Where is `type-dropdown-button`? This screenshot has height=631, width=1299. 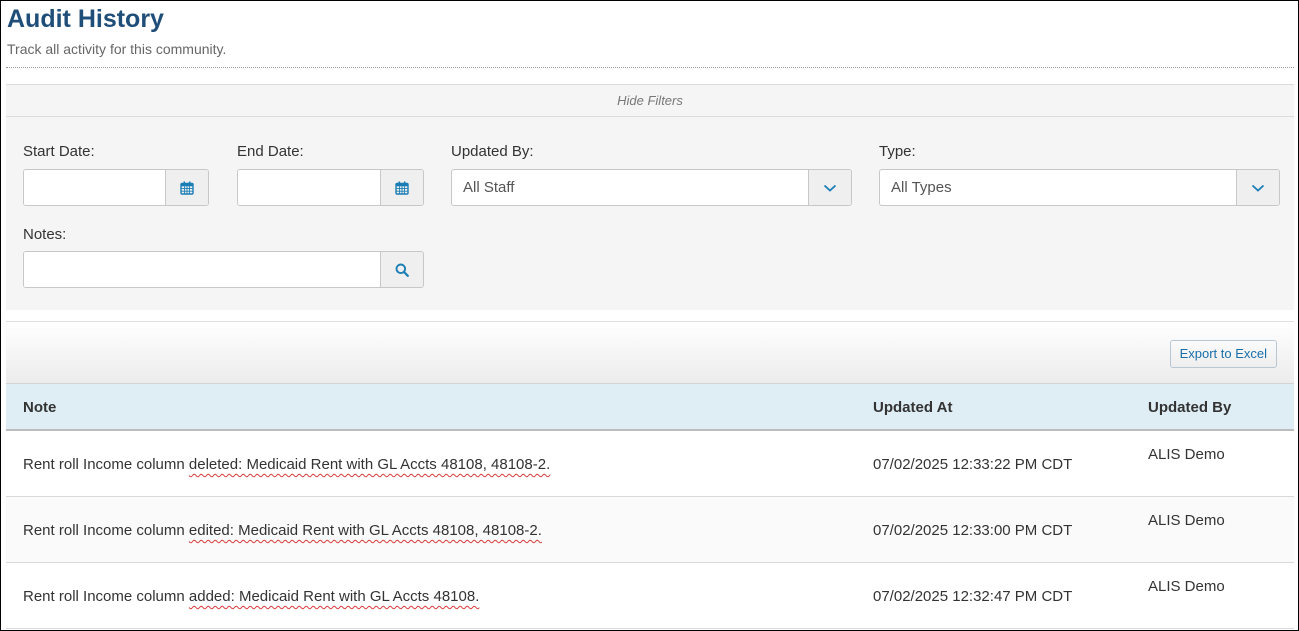
type-dropdown-button is located at coordinates (1257, 187).